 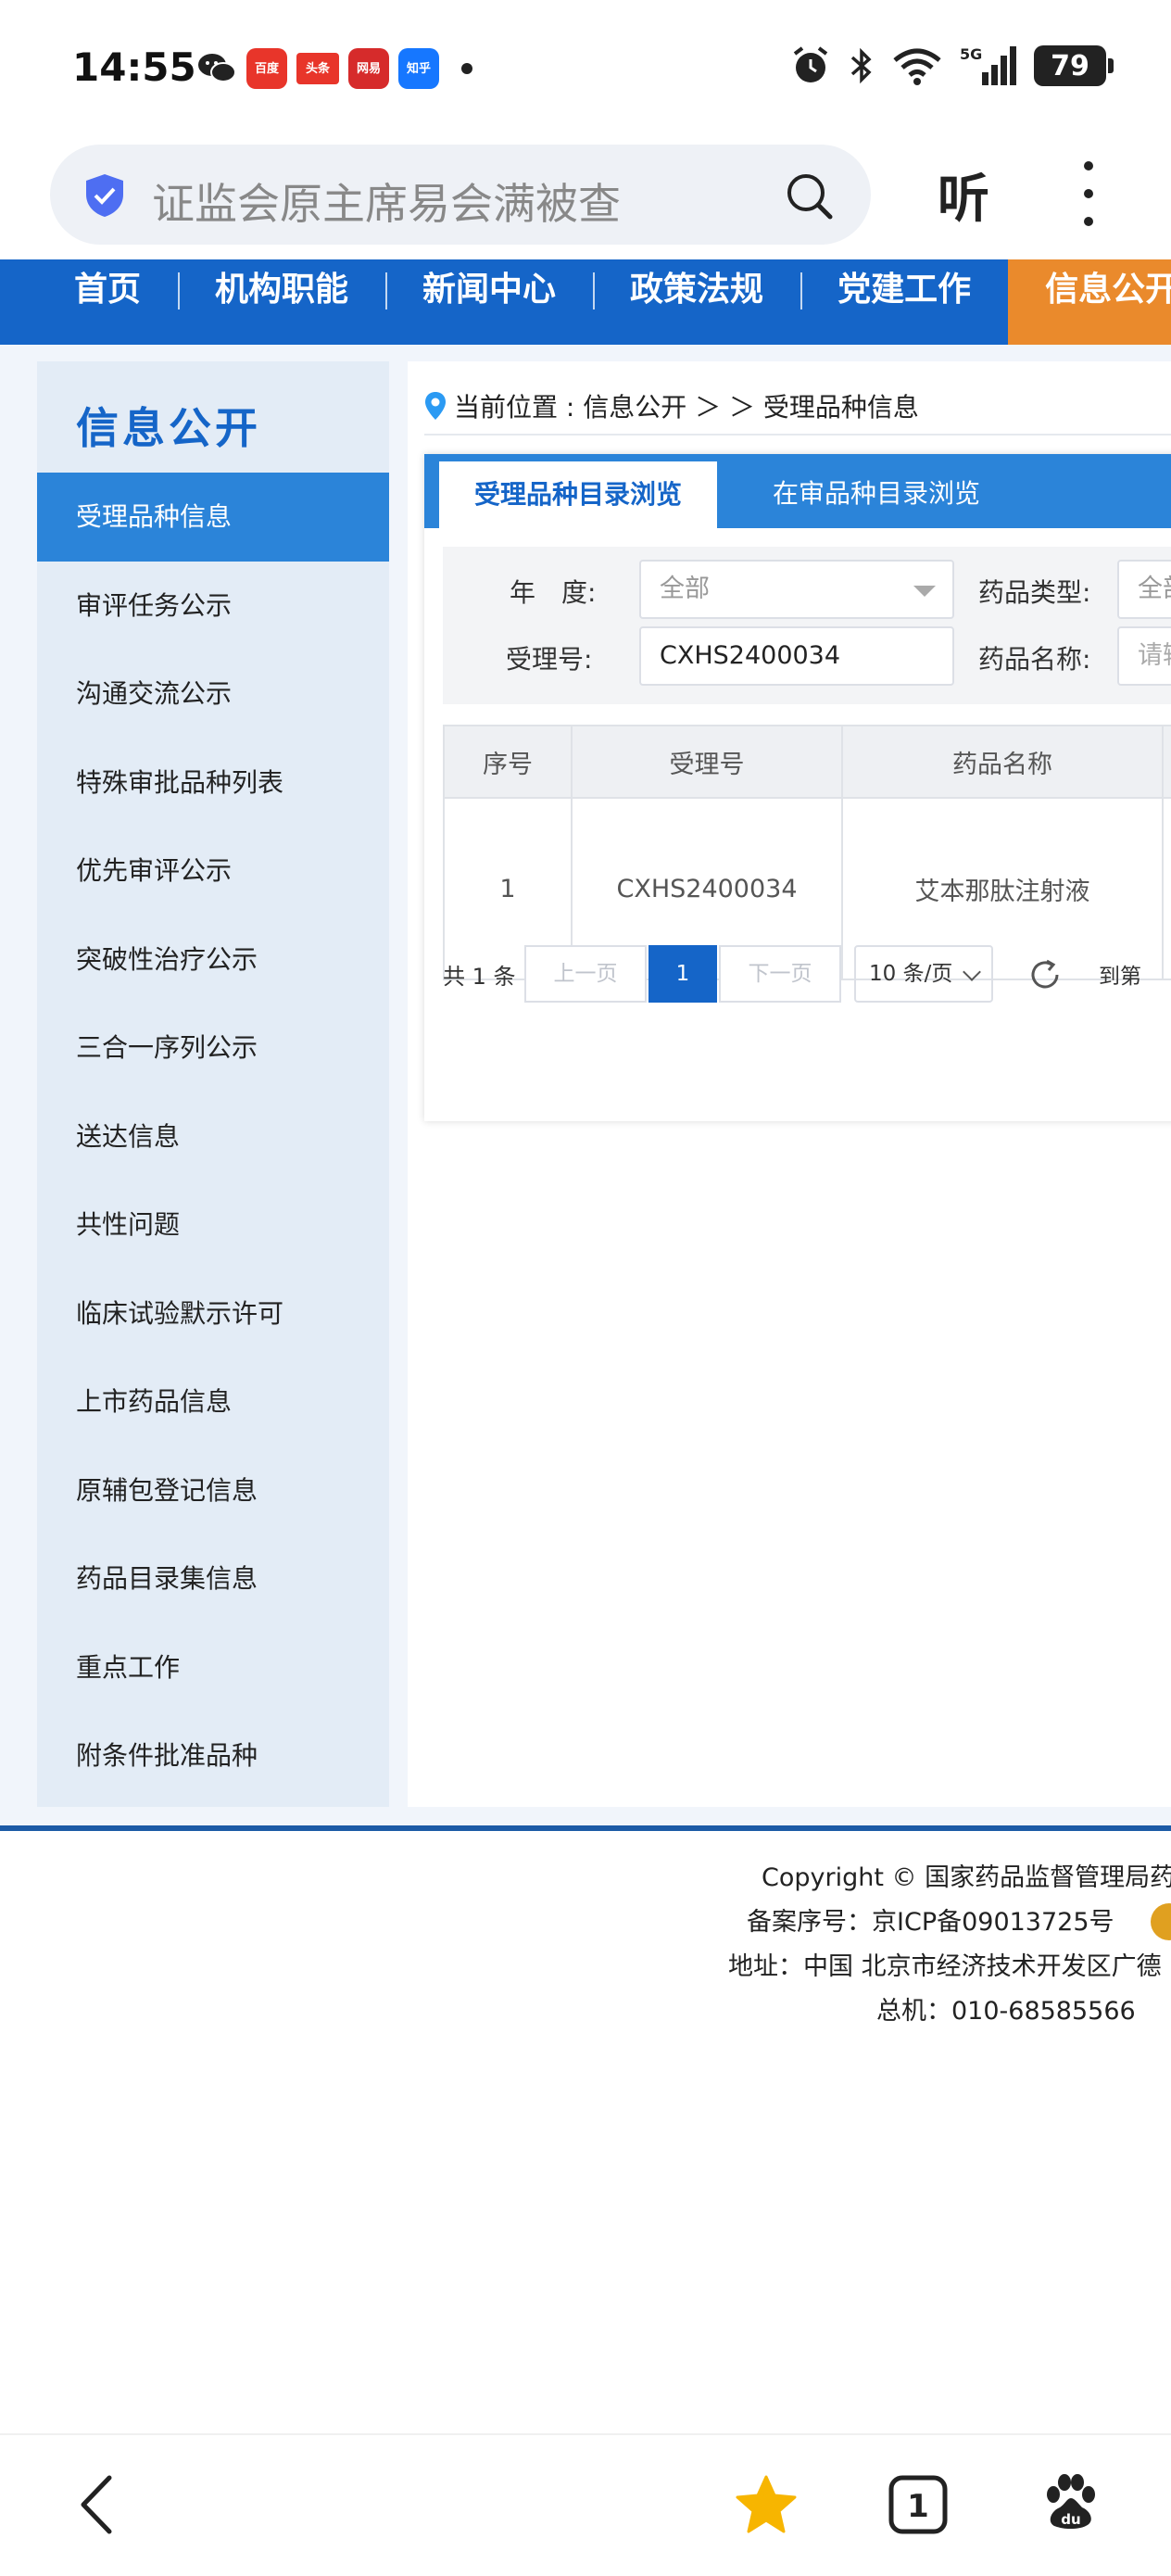 What do you see at coordinates (1071, 2519) in the screenshot?
I see `svg-text: du` at bounding box center [1071, 2519].